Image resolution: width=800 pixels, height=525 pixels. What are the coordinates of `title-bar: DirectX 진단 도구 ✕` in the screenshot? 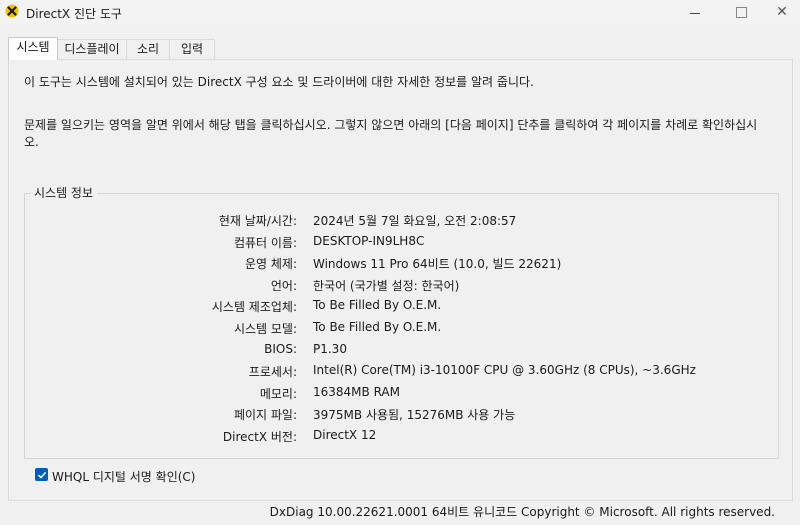 It's located at (400, 12).